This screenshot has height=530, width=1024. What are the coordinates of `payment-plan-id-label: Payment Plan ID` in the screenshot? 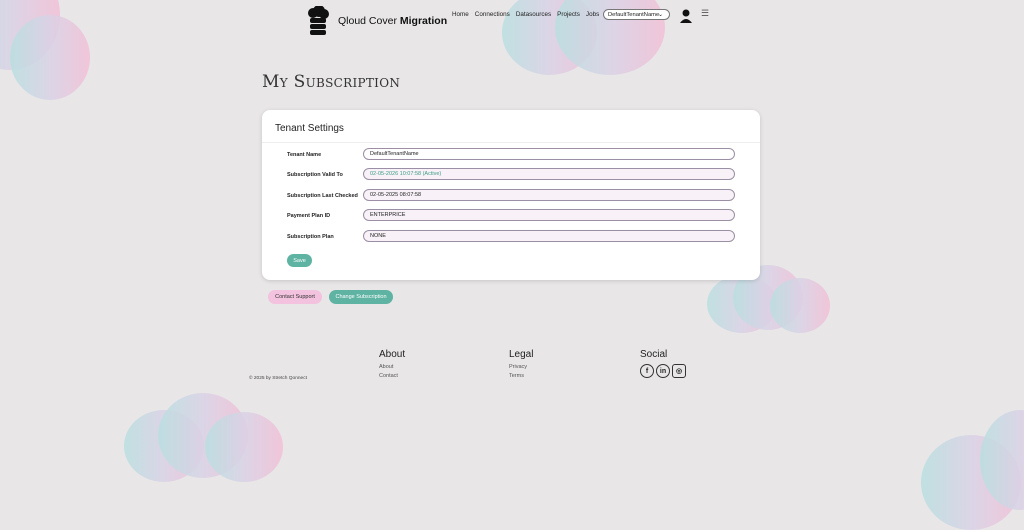 It's located at (309, 216).